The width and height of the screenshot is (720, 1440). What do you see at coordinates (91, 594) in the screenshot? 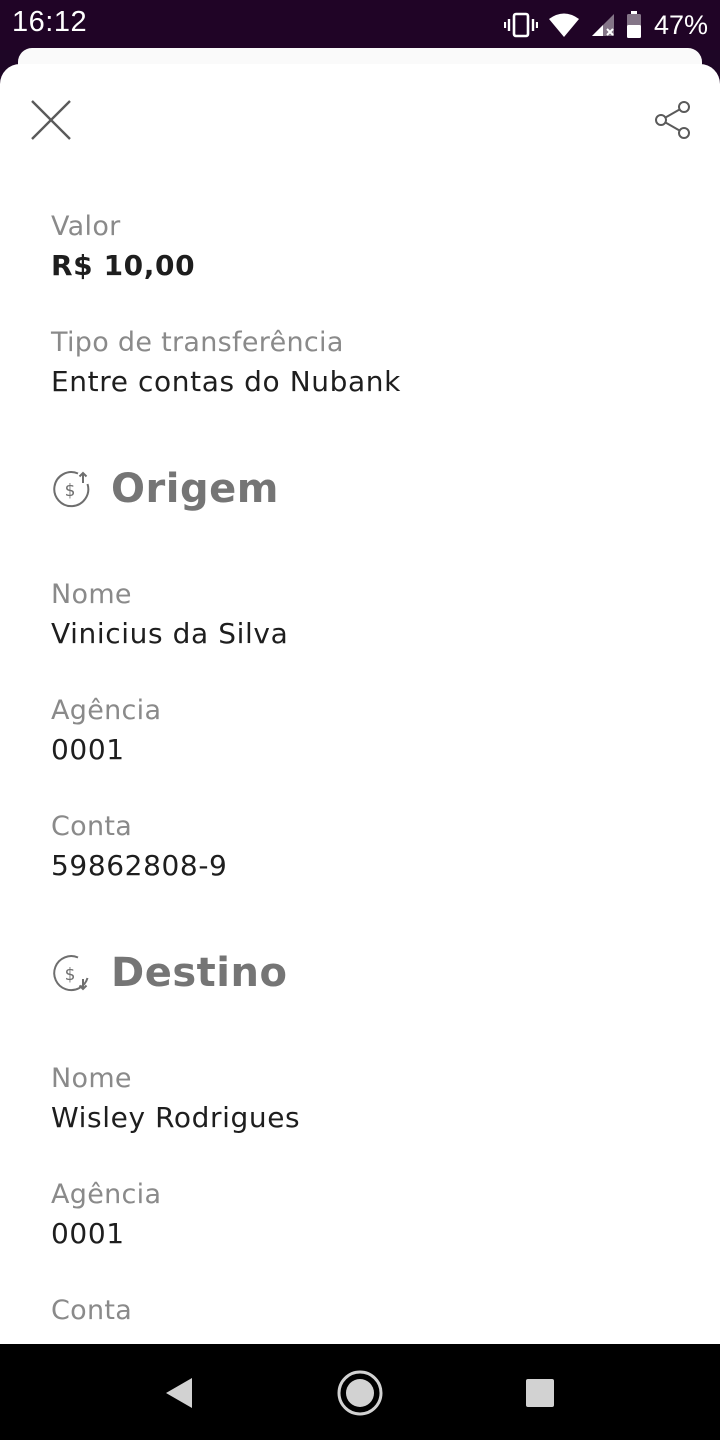
I see `origem-nome-label: Nome` at bounding box center [91, 594].